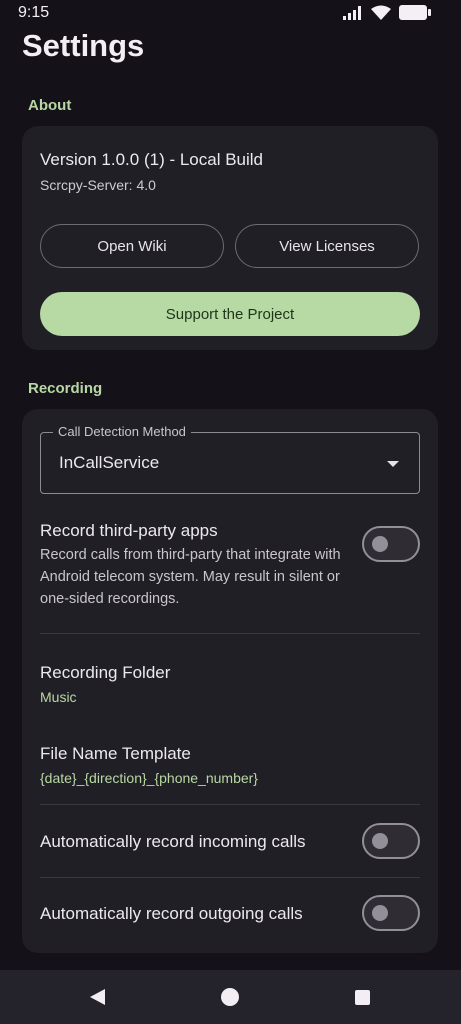 The width and height of the screenshot is (461, 1024). I want to click on call-detection-label: Call Detection Method, so click(122, 431).